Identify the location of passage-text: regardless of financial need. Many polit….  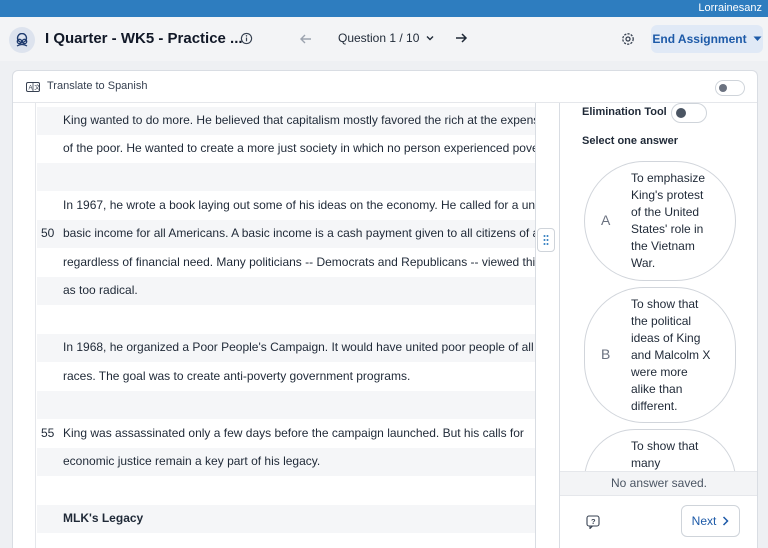
(299, 262).